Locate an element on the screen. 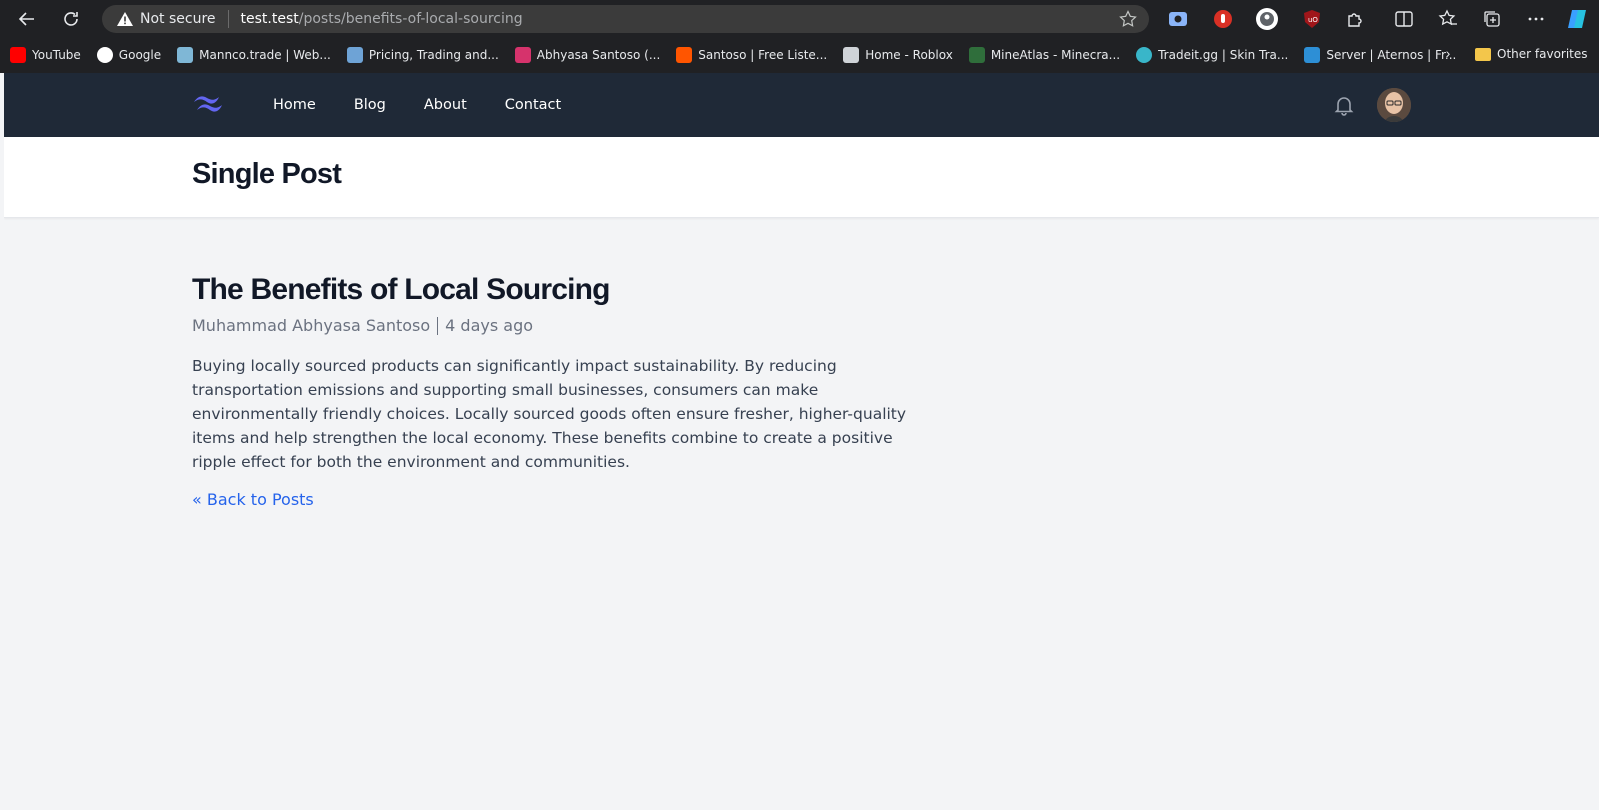 Image resolution: width=1599 pixels, height=810 pixels. bookmark-roblox: Home - Roblox is located at coordinates (898, 55).